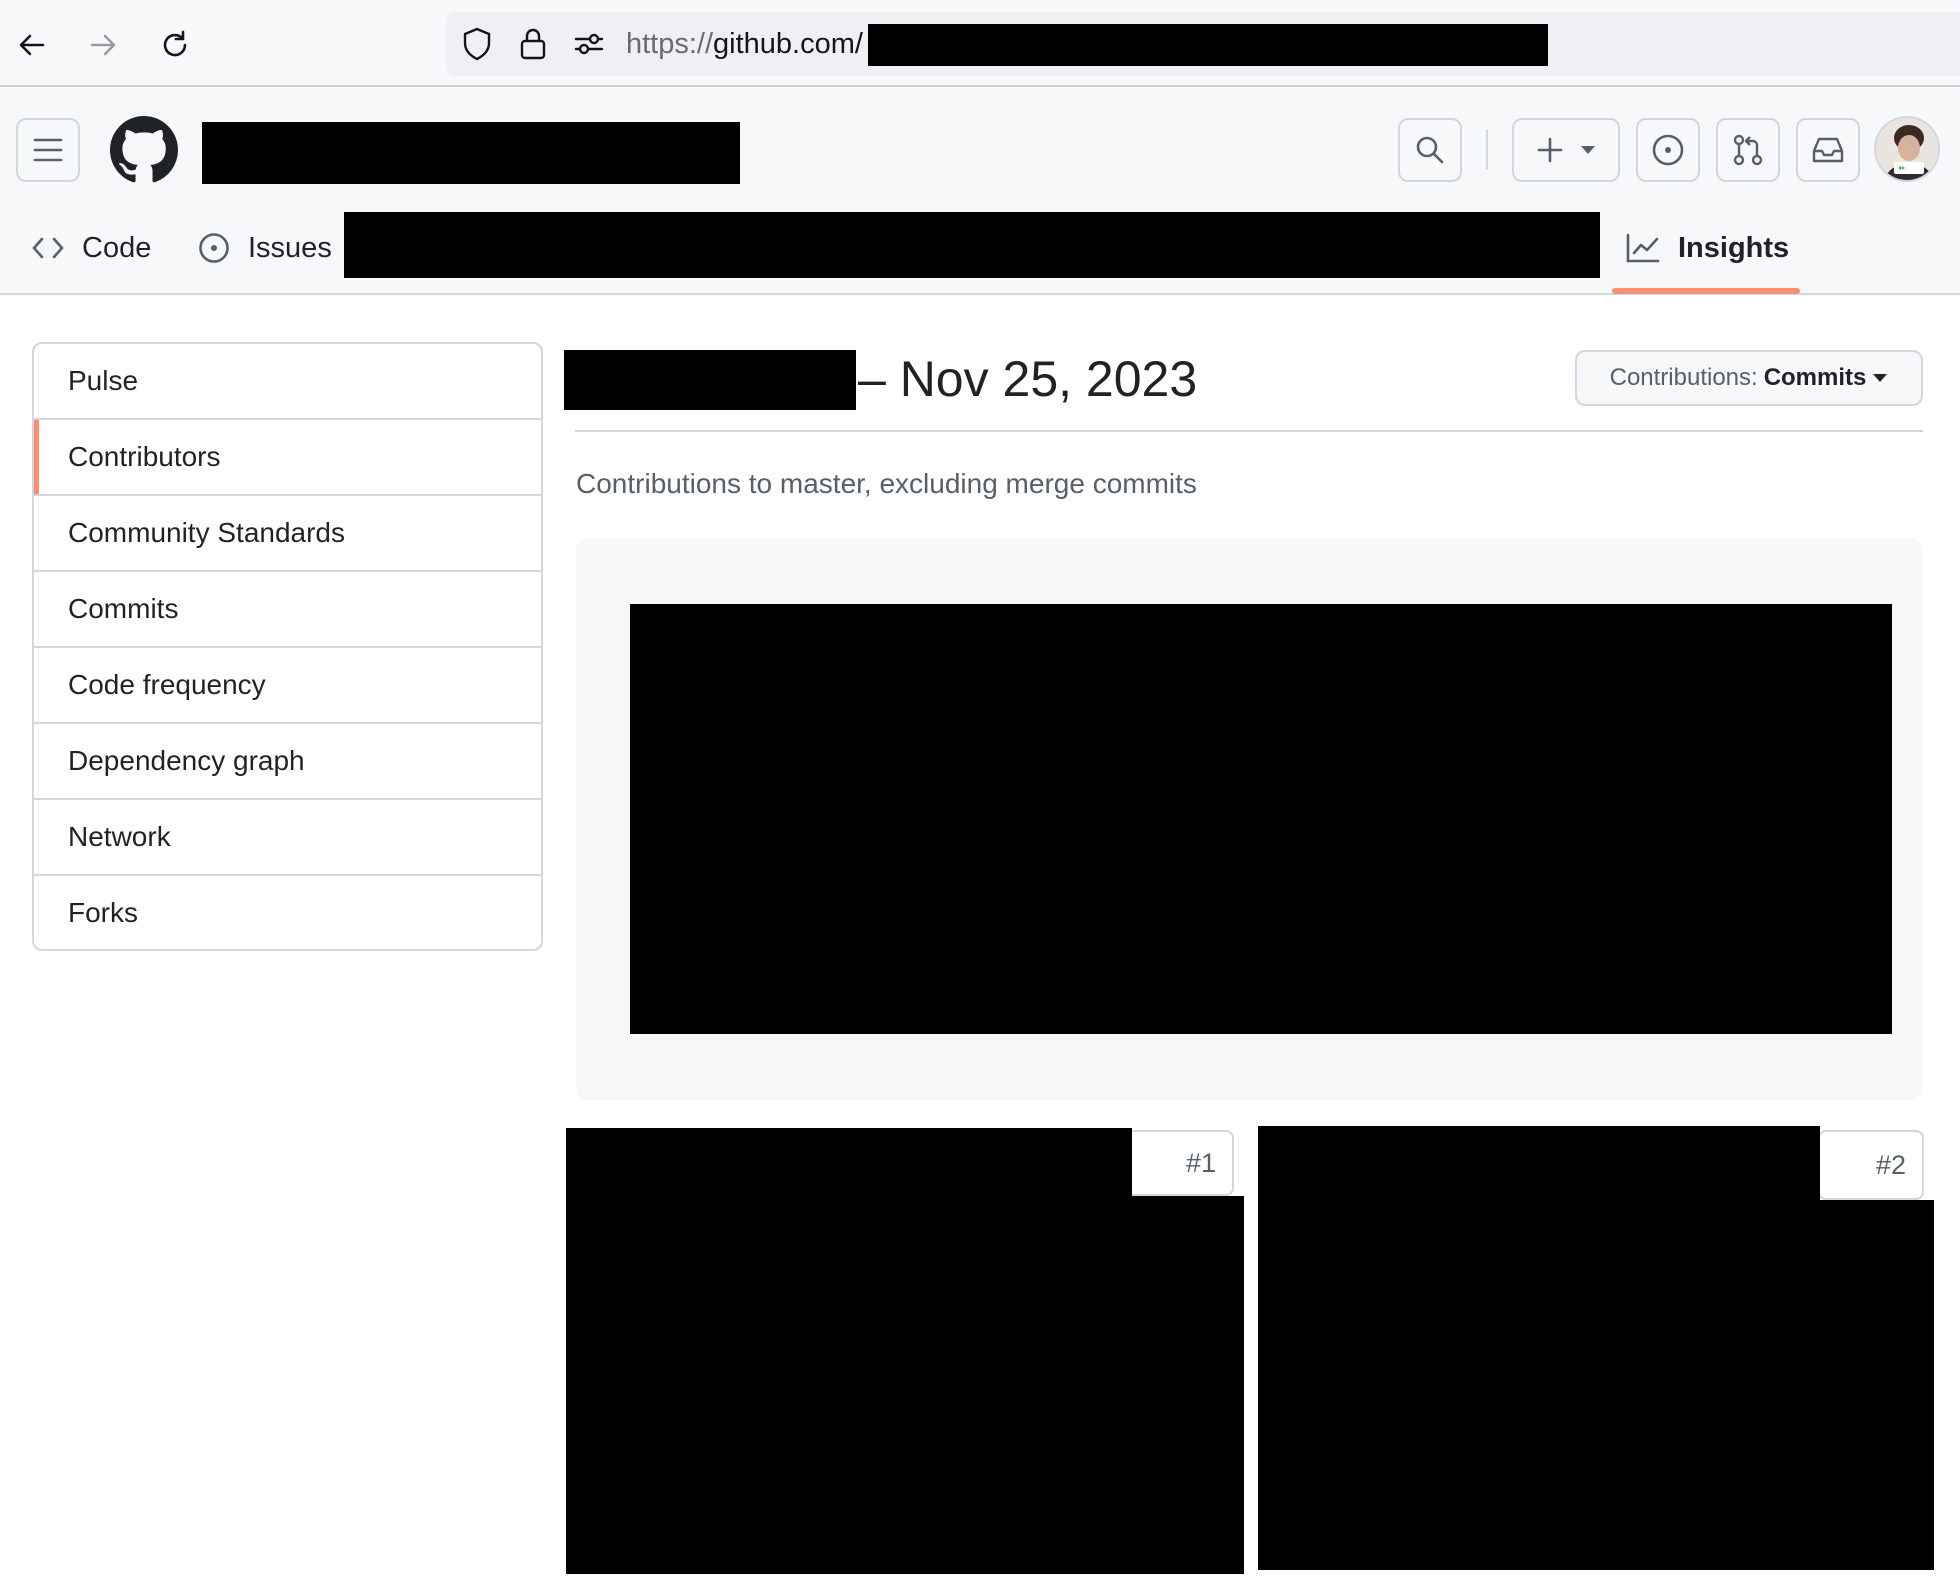 Image resolution: width=1960 pixels, height=1584 pixels. What do you see at coordinates (144, 456) in the screenshot?
I see `sidebar-item-label: Contributors` at bounding box center [144, 456].